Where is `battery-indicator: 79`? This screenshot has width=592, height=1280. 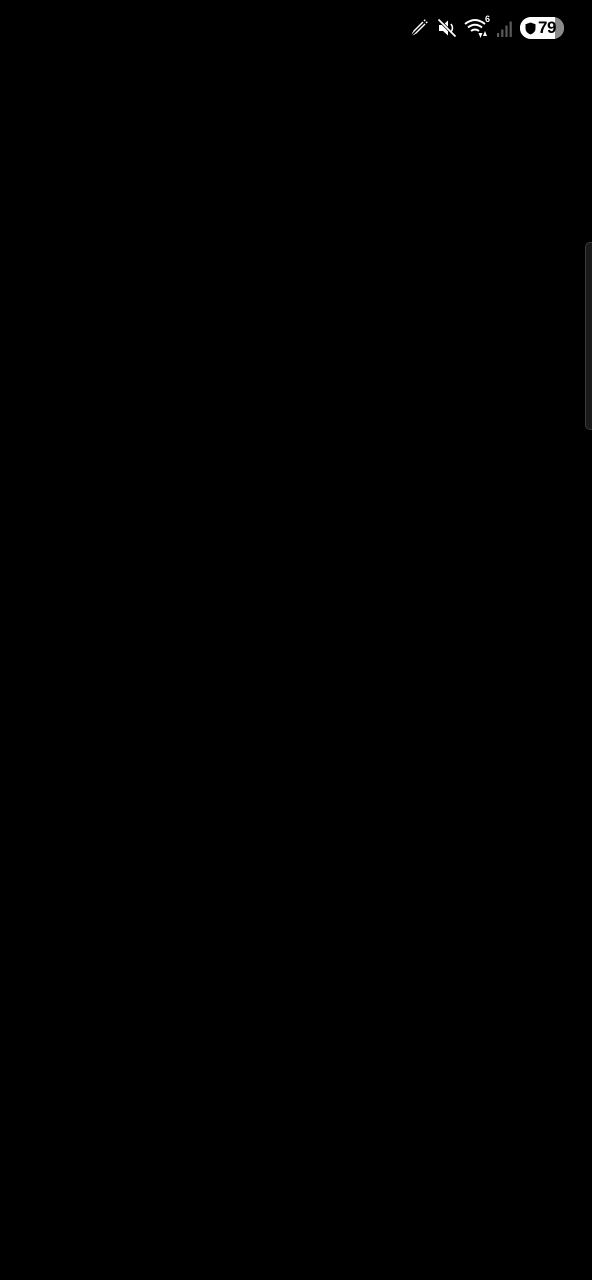 battery-indicator: 79 is located at coordinates (542, 28).